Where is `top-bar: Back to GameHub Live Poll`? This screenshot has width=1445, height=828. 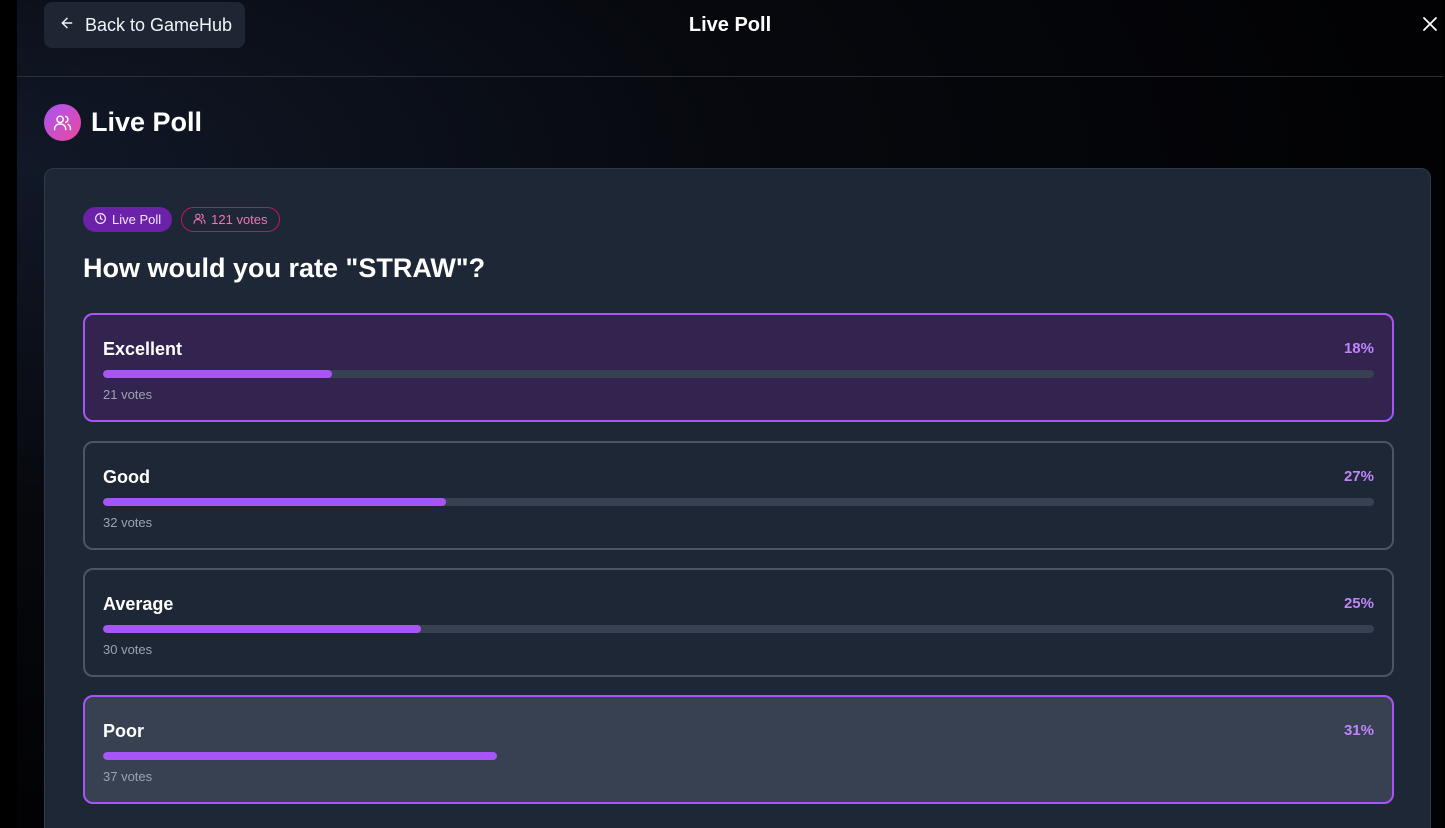
top-bar: Back to GameHub Live Poll is located at coordinates (730, 38).